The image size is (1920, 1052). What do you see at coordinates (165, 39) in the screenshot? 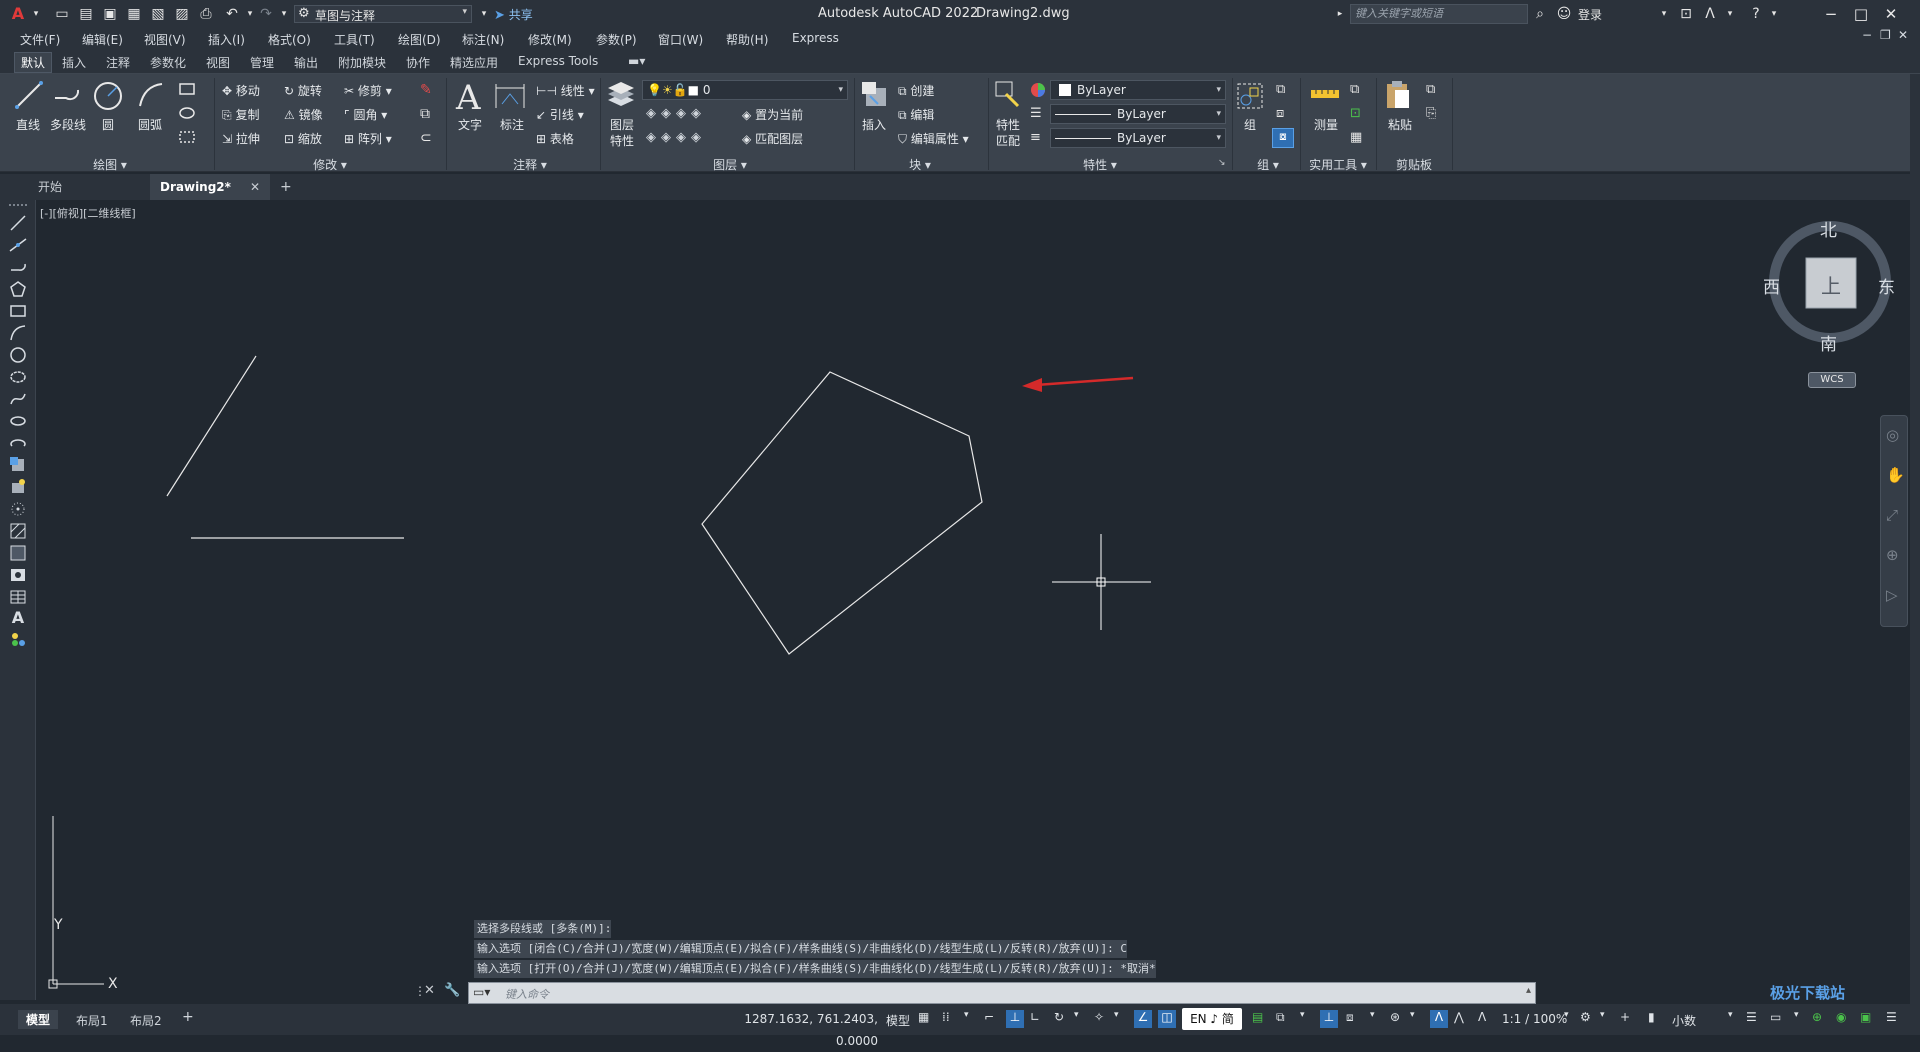
I see `menu-view: 视图(V)` at bounding box center [165, 39].